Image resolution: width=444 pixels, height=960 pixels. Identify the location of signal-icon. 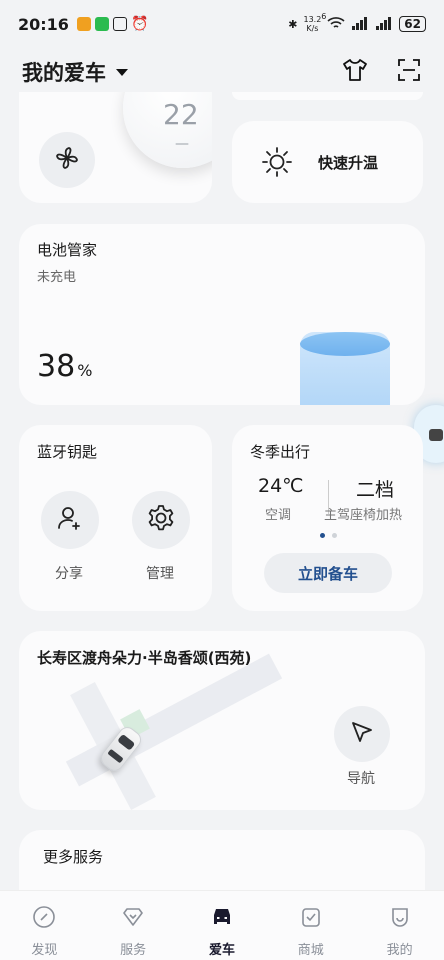
(360, 24).